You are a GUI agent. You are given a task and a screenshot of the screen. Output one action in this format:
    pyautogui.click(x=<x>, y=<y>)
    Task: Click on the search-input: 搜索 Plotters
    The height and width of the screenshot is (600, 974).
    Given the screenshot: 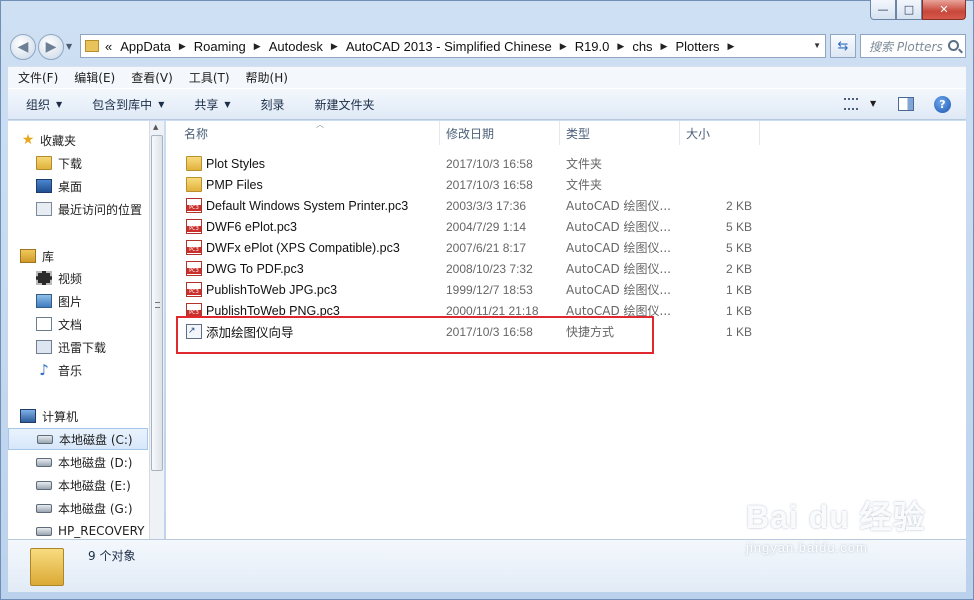 What is the action you would take?
    pyautogui.click(x=913, y=46)
    